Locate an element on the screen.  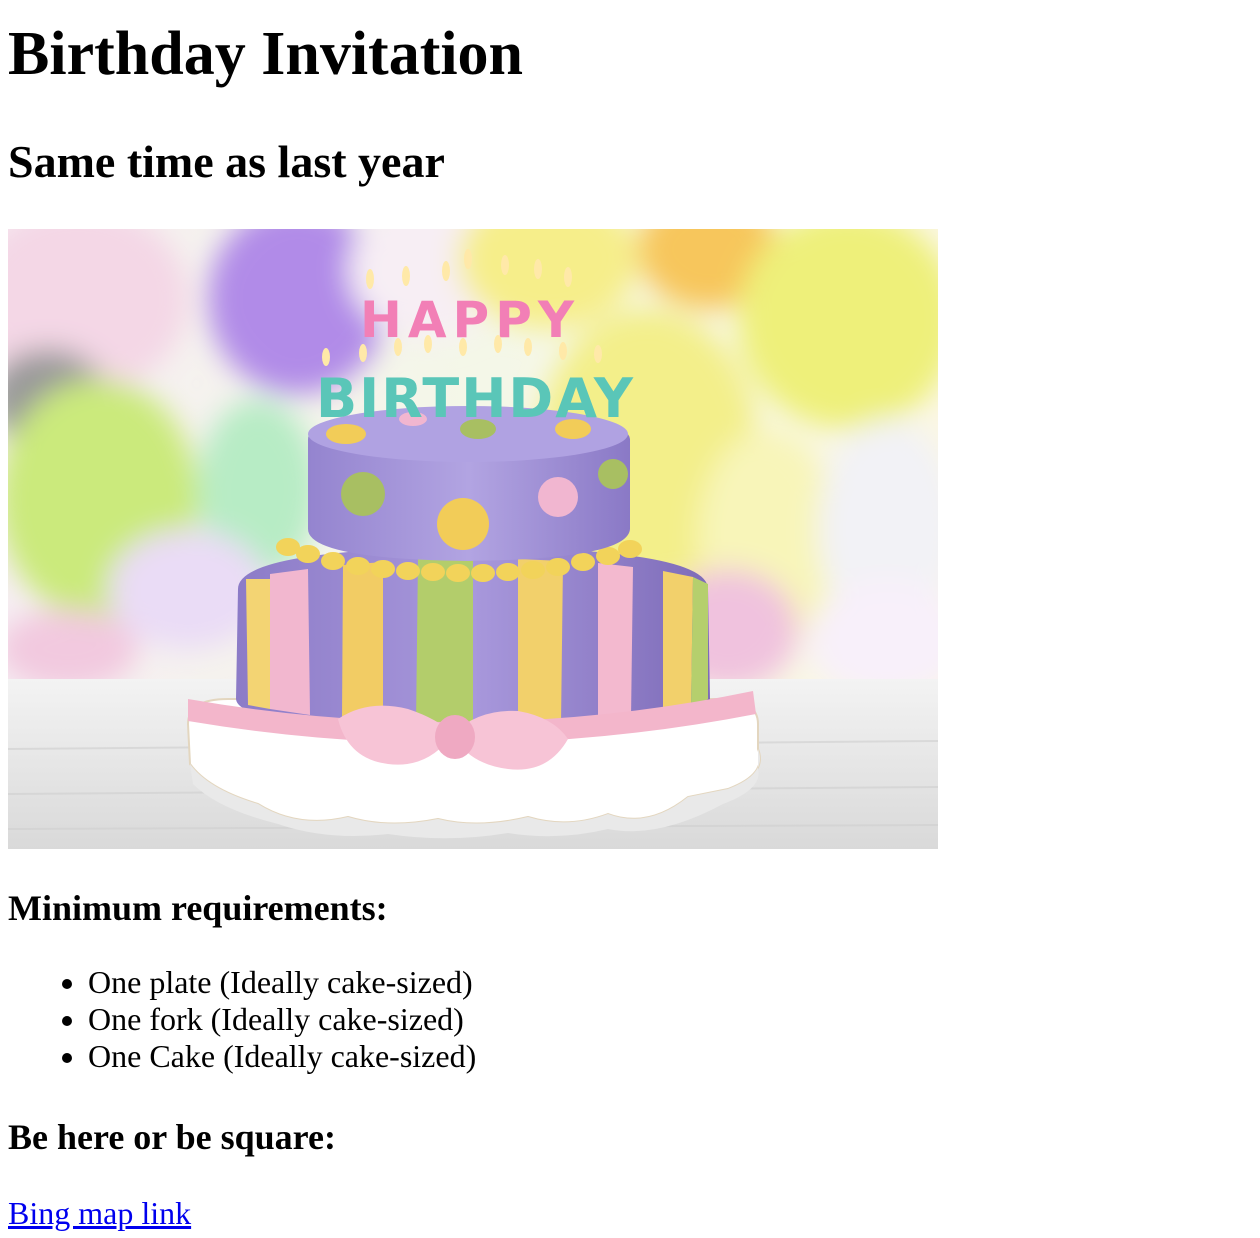
candle-text-birthday: BIRTHDAY is located at coordinates (475, 398).